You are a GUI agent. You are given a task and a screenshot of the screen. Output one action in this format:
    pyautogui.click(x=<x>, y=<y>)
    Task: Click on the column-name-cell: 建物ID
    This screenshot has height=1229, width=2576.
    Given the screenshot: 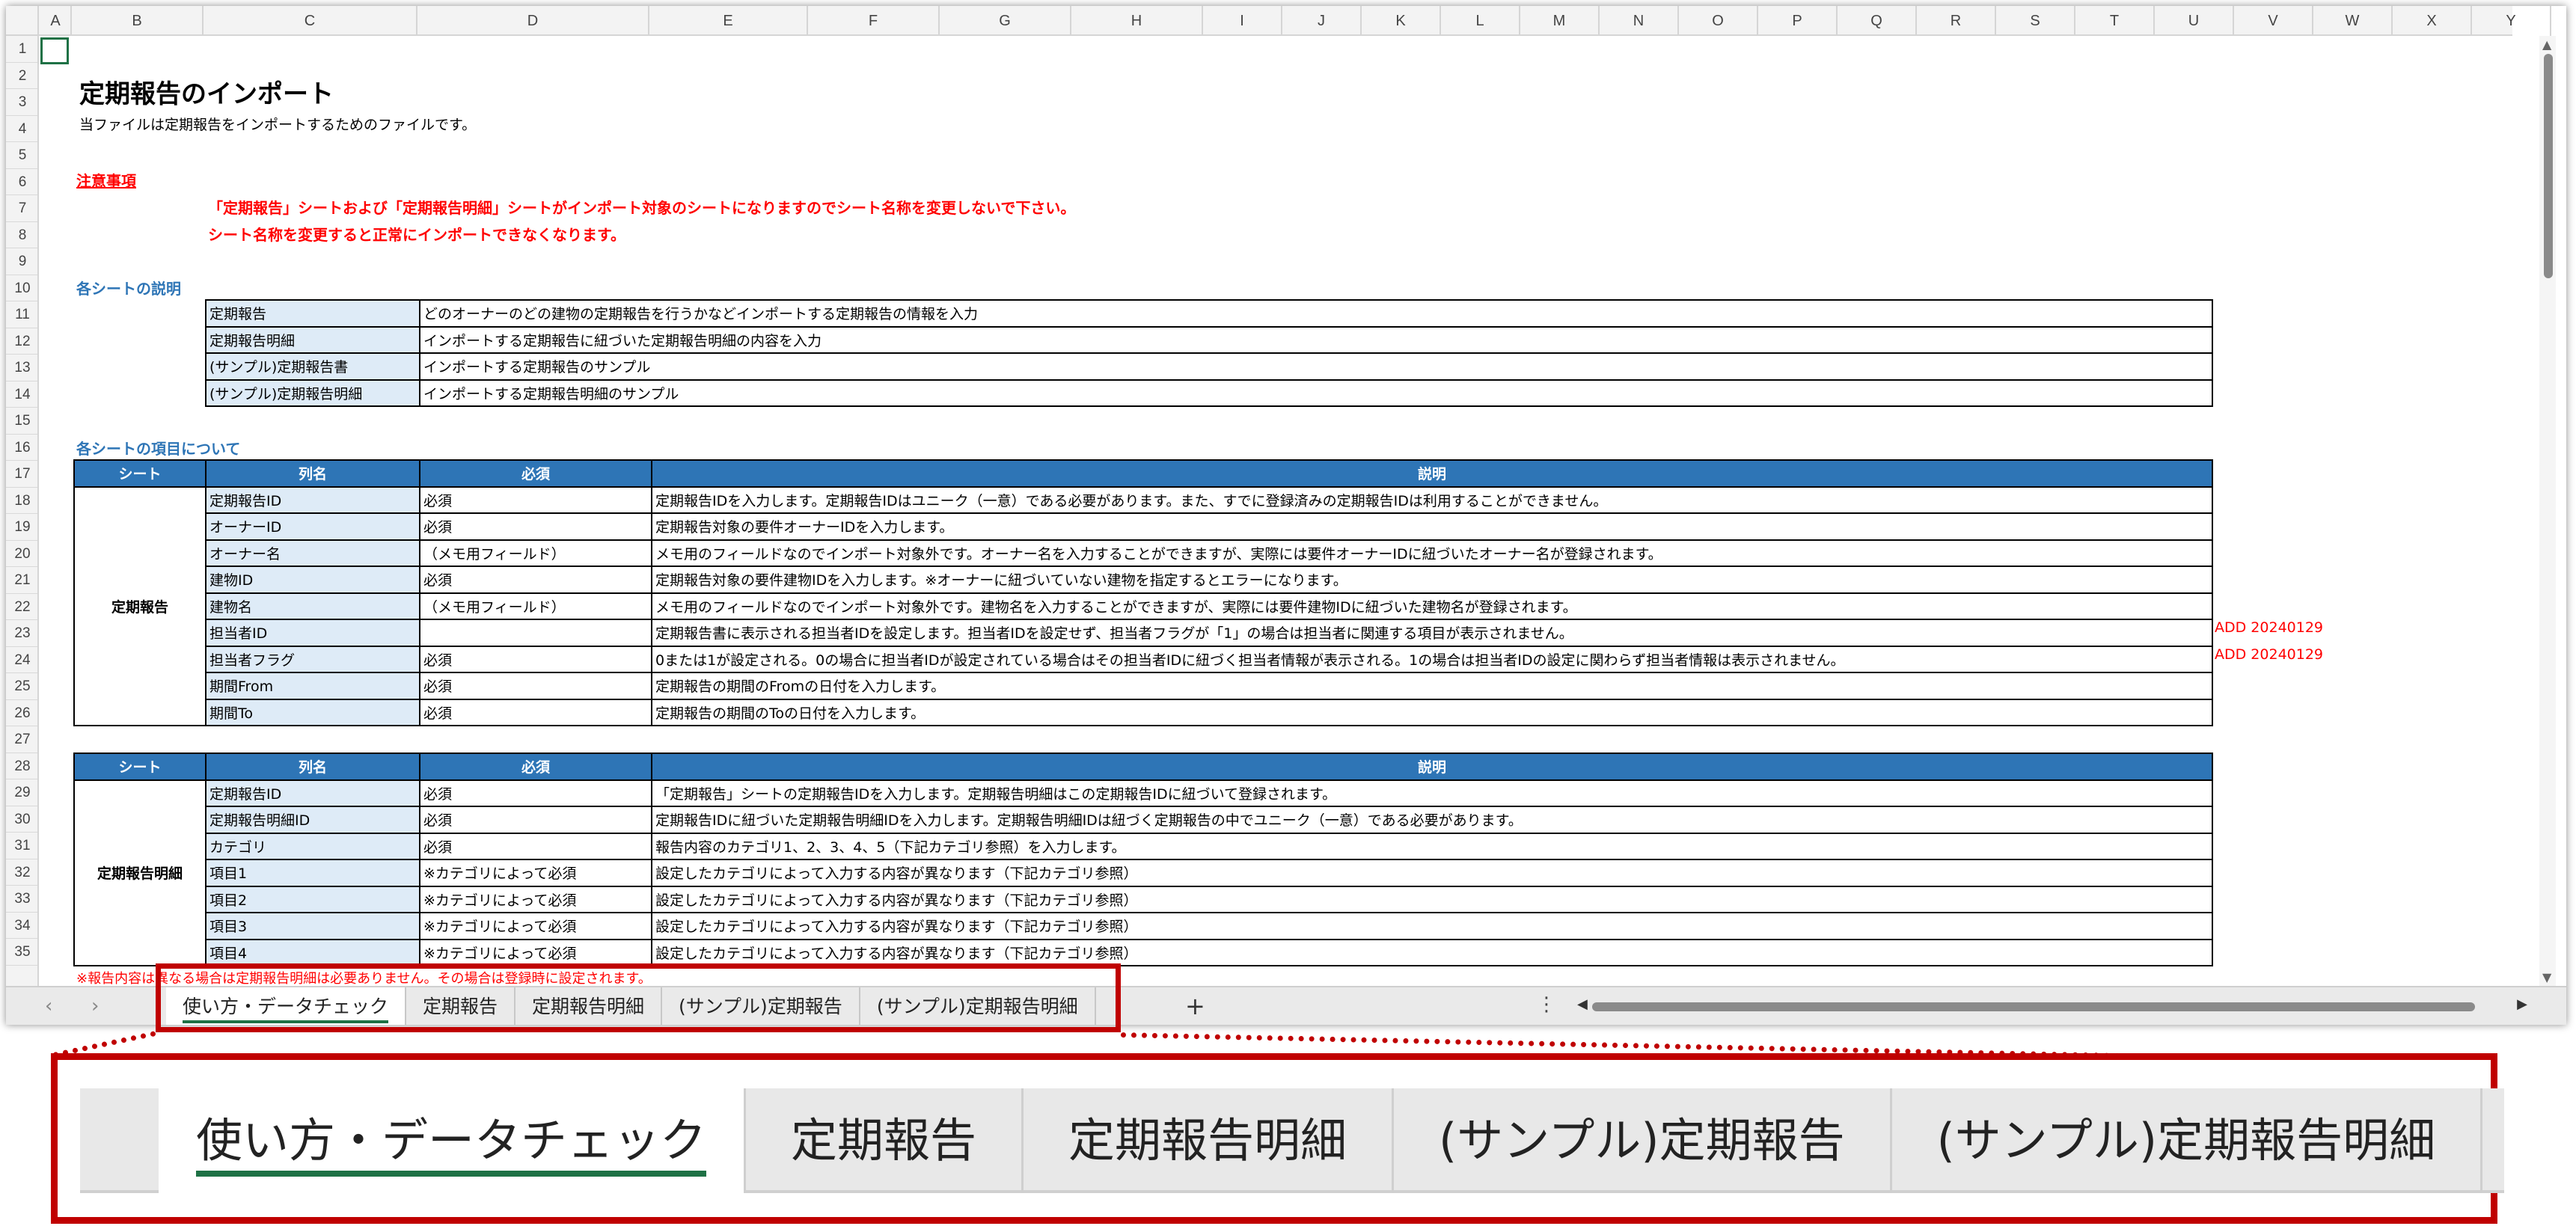 What is the action you would take?
    pyautogui.click(x=312, y=580)
    